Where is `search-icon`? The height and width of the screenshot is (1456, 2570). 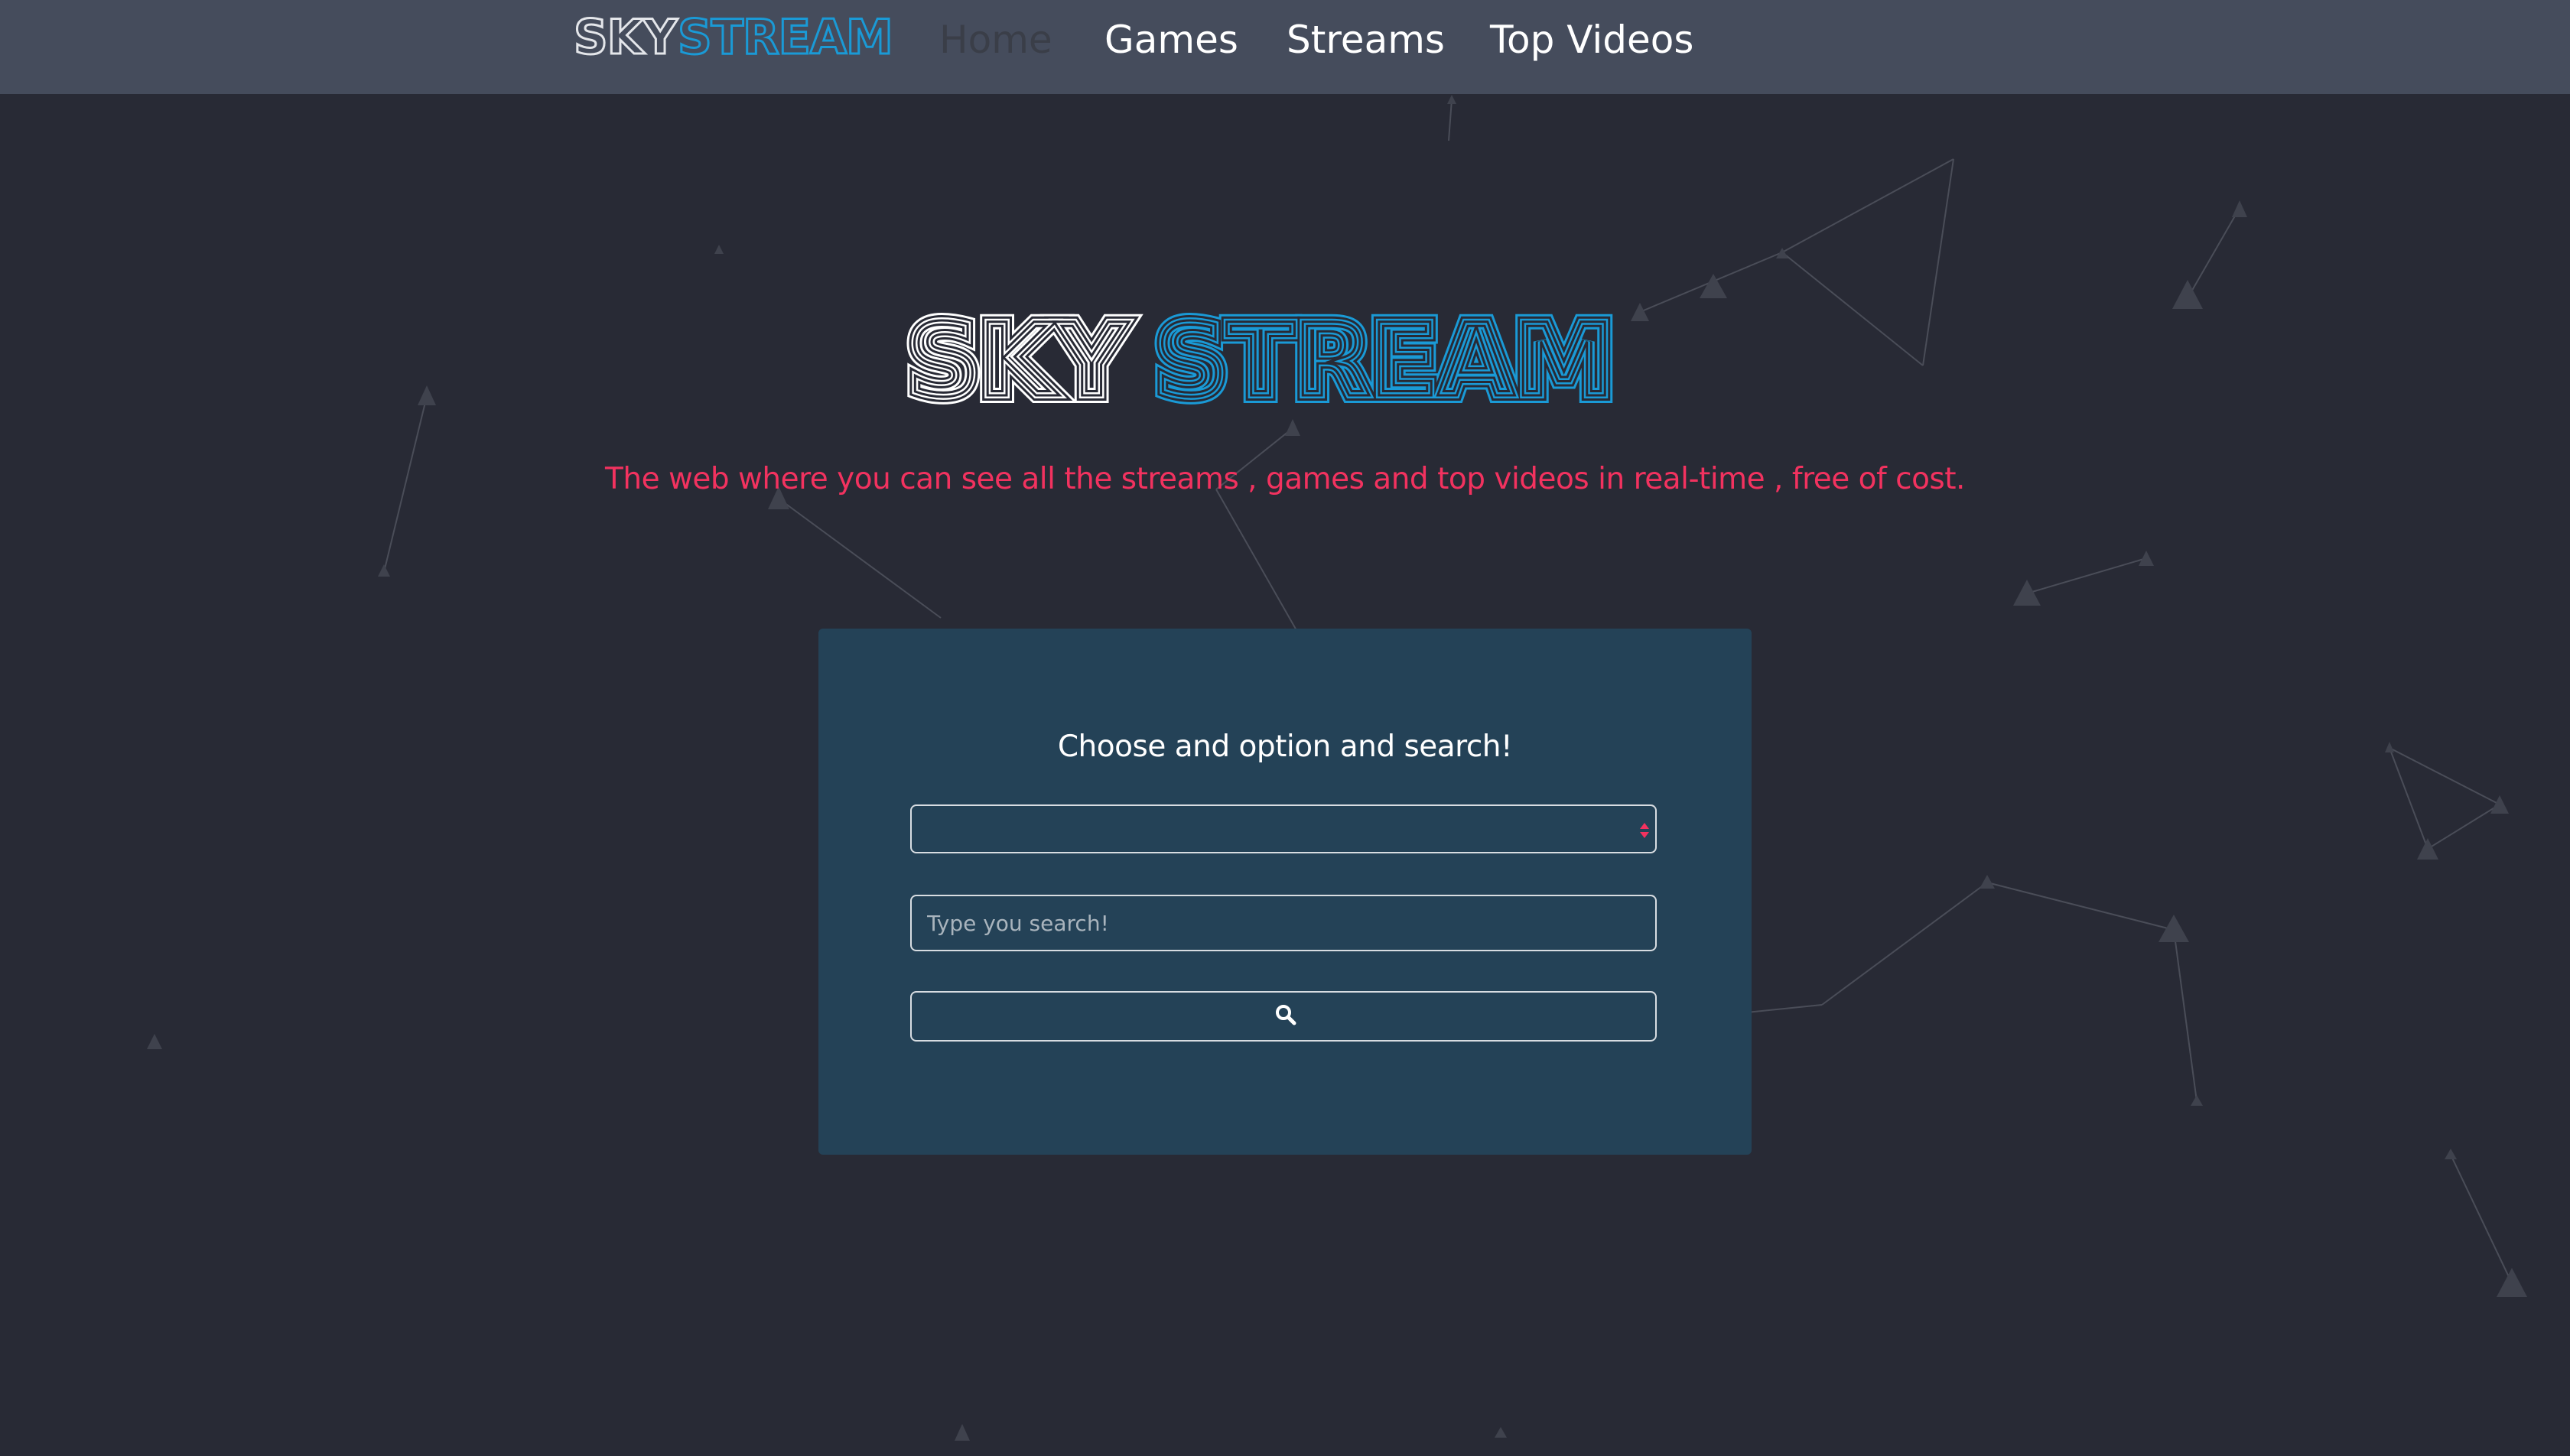
search-icon is located at coordinates (1286, 1015).